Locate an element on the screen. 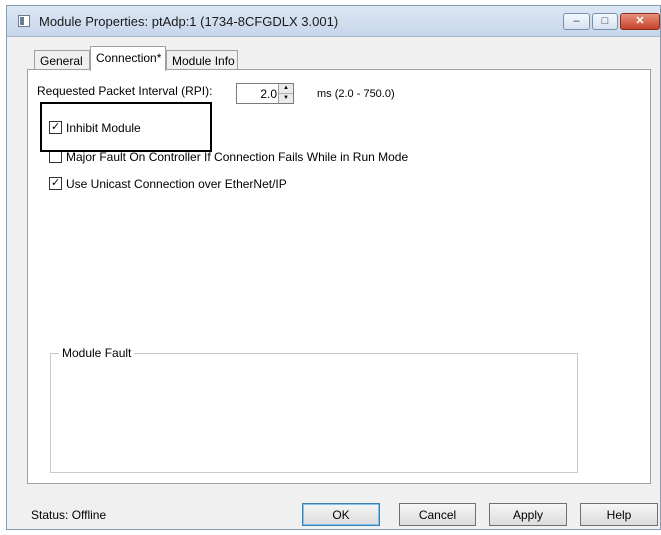 The image size is (661, 535). major-fault-checkbox is located at coordinates (55, 156).